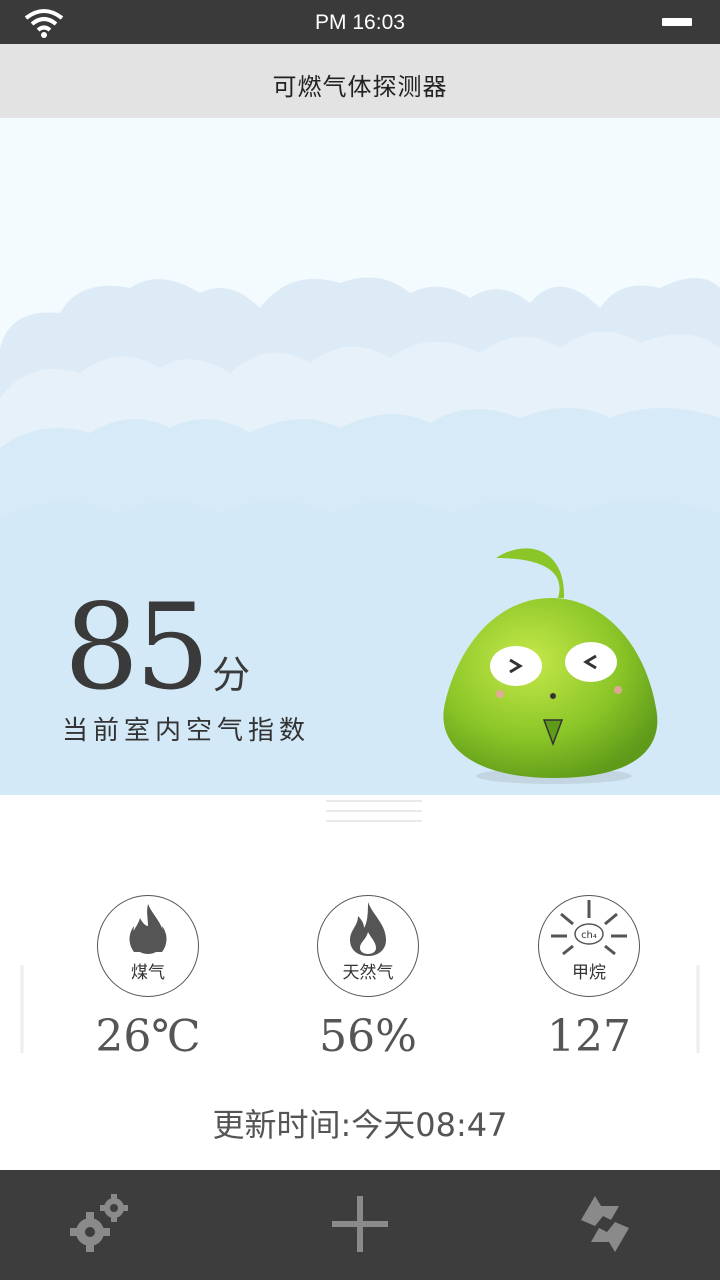  Describe the element at coordinates (589, 935) in the screenshot. I see `methane-icon-text: ch₄` at that location.